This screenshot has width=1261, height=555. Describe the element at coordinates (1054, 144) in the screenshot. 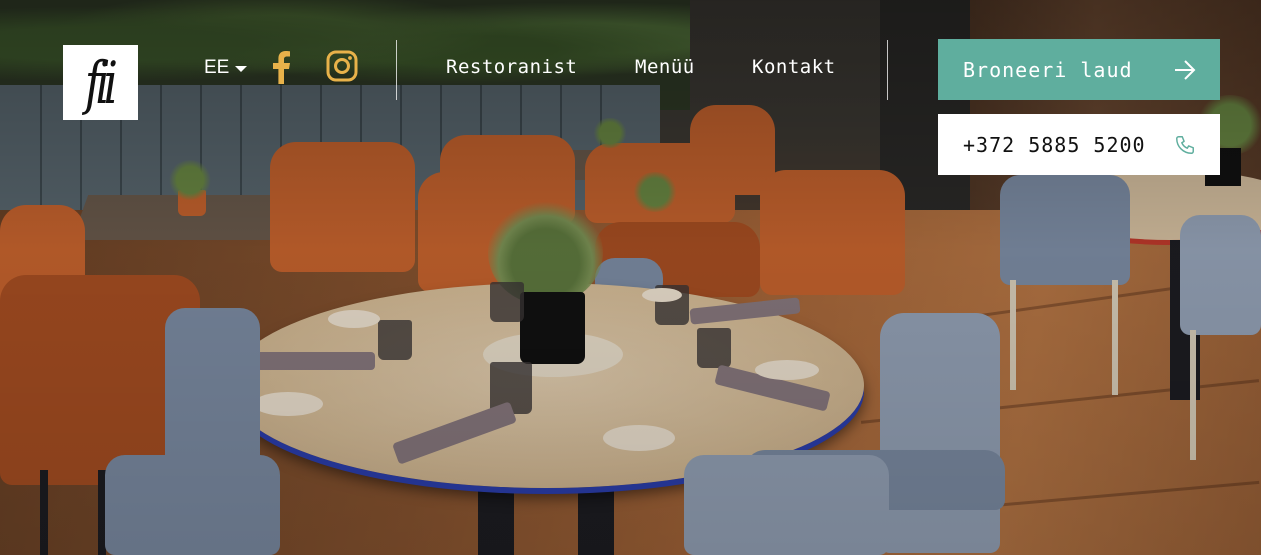

I see `phone-number: +372 5885 5200` at that location.